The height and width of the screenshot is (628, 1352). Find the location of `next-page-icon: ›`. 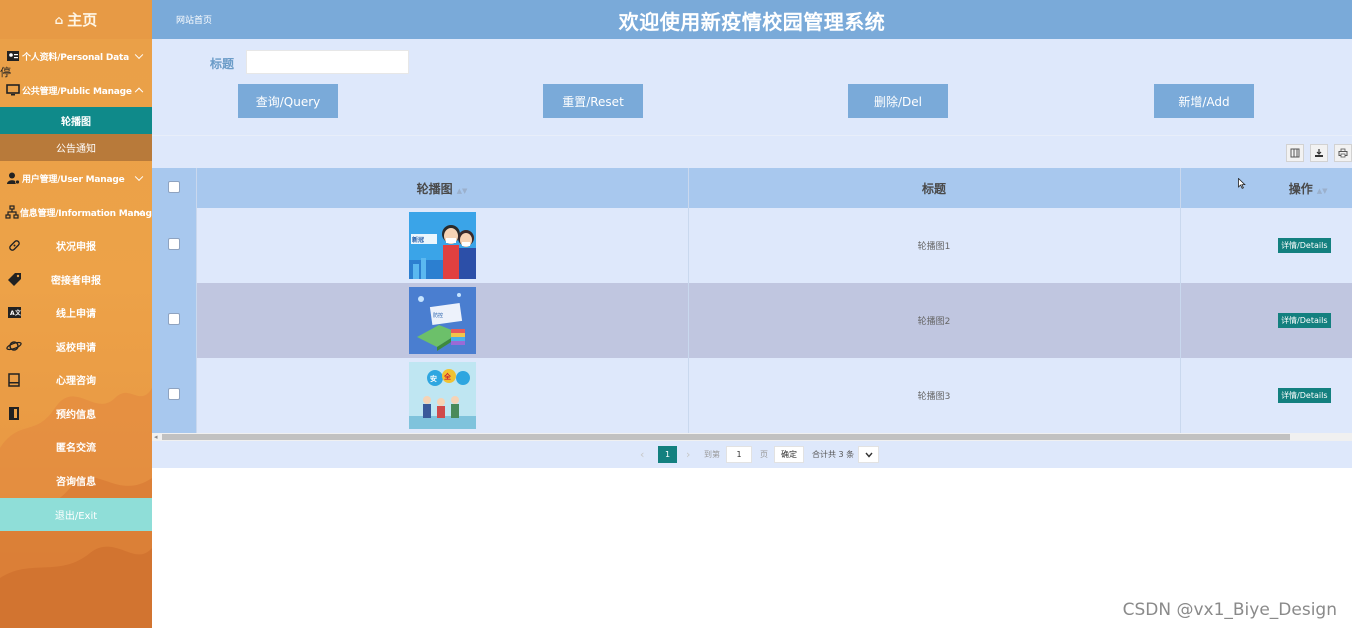

next-page-icon: › is located at coordinates (688, 454).